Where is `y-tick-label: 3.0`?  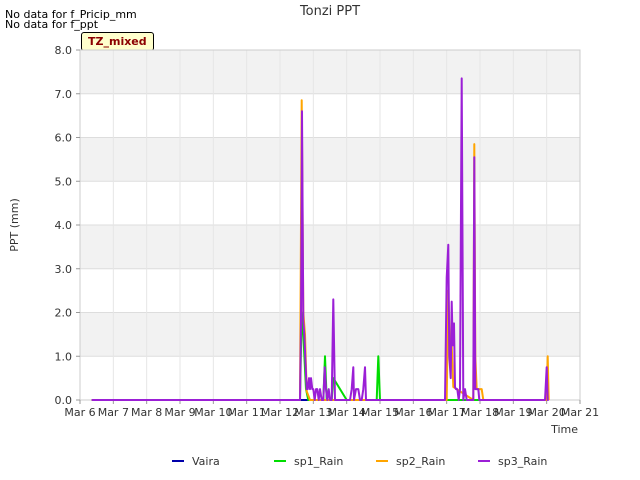
y-tick-label: 3.0 is located at coordinates (64, 269).